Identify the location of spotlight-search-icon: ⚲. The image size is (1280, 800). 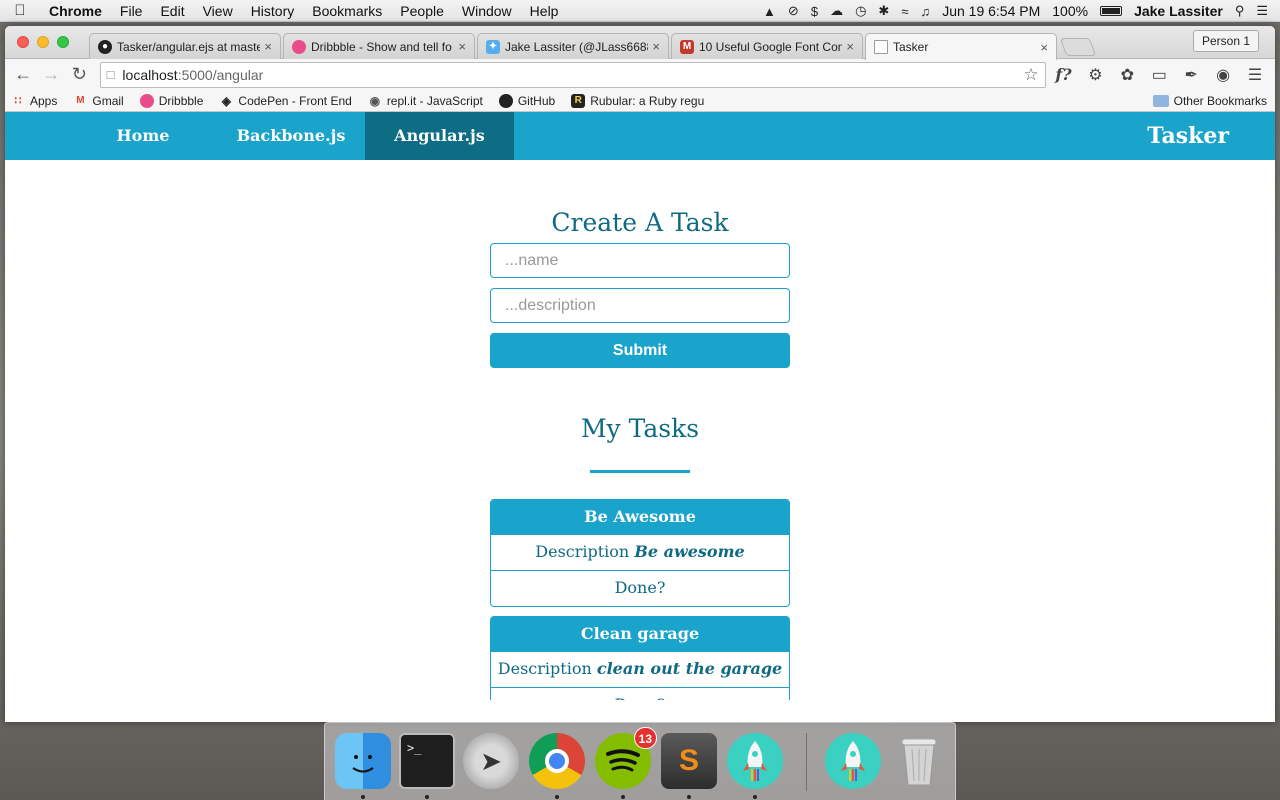
(1240, 11).